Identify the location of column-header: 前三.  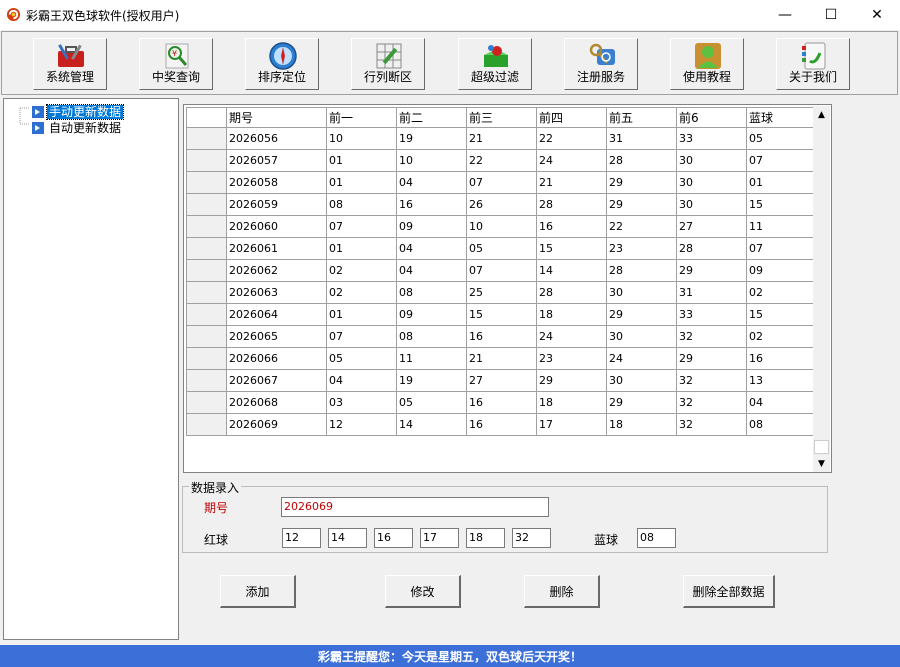
(501, 117).